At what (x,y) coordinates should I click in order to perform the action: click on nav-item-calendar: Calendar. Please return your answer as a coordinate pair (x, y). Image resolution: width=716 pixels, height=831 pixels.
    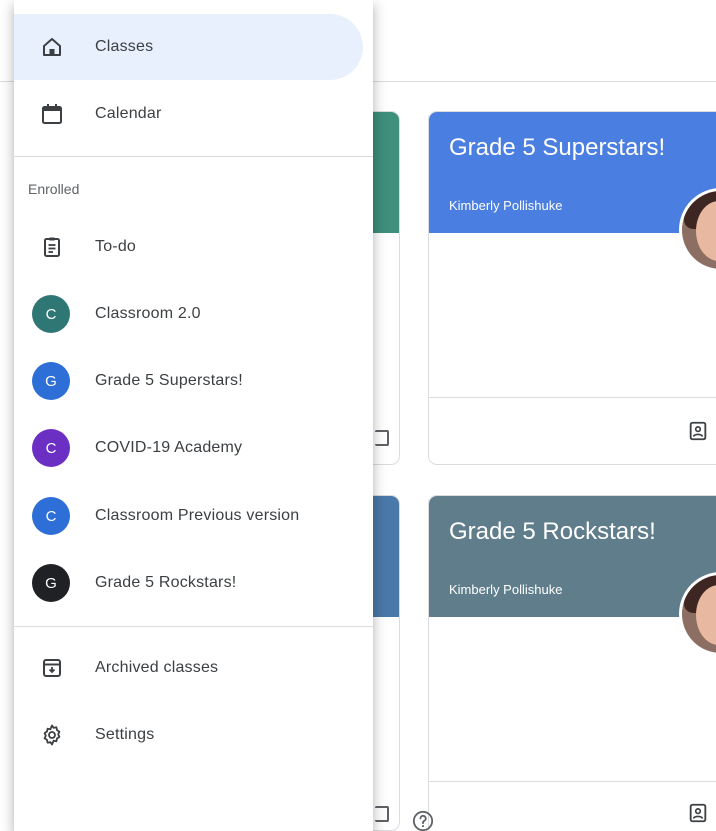
    Looking at the image, I should click on (188, 114).